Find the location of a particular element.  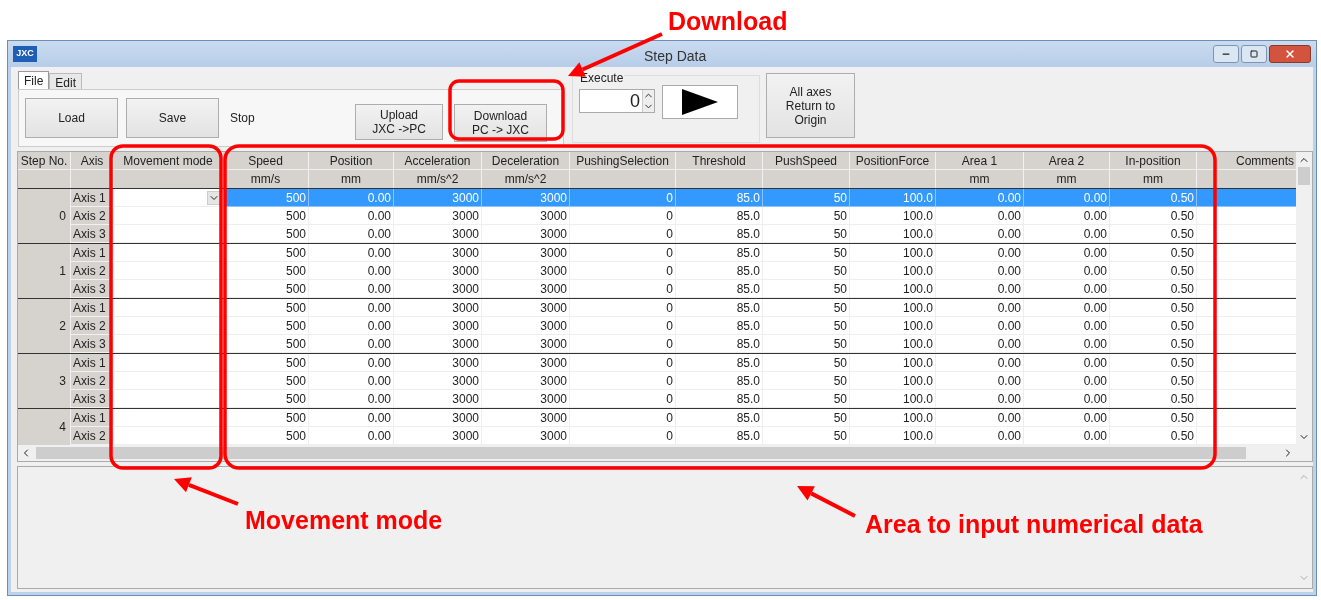

column-header: PushingSelection is located at coordinates (623, 161).